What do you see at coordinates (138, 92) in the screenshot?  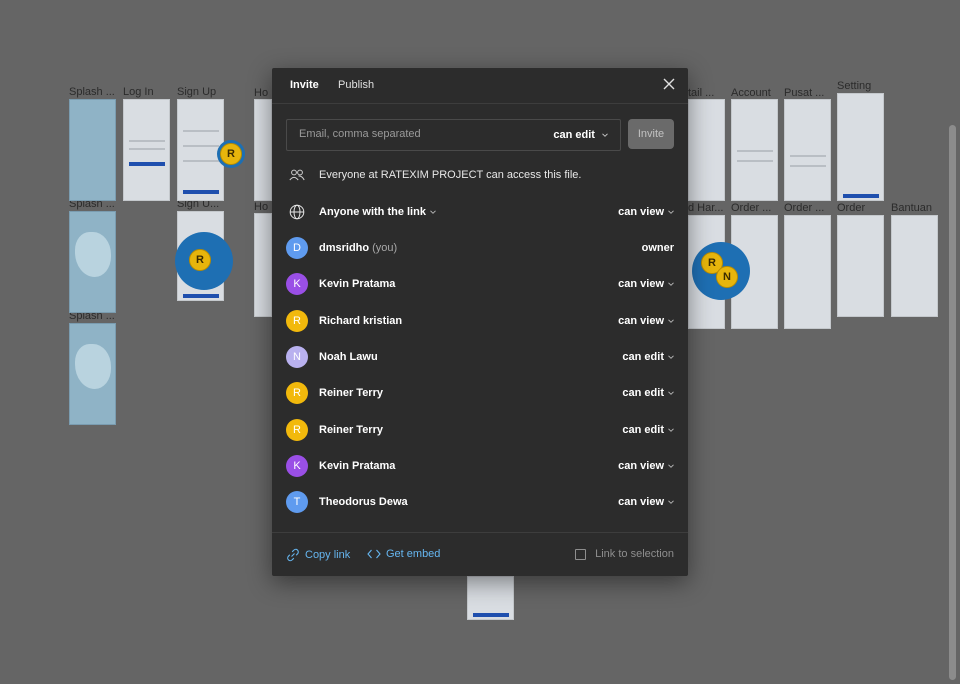 I see `frame-label: Log In` at bounding box center [138, 92].